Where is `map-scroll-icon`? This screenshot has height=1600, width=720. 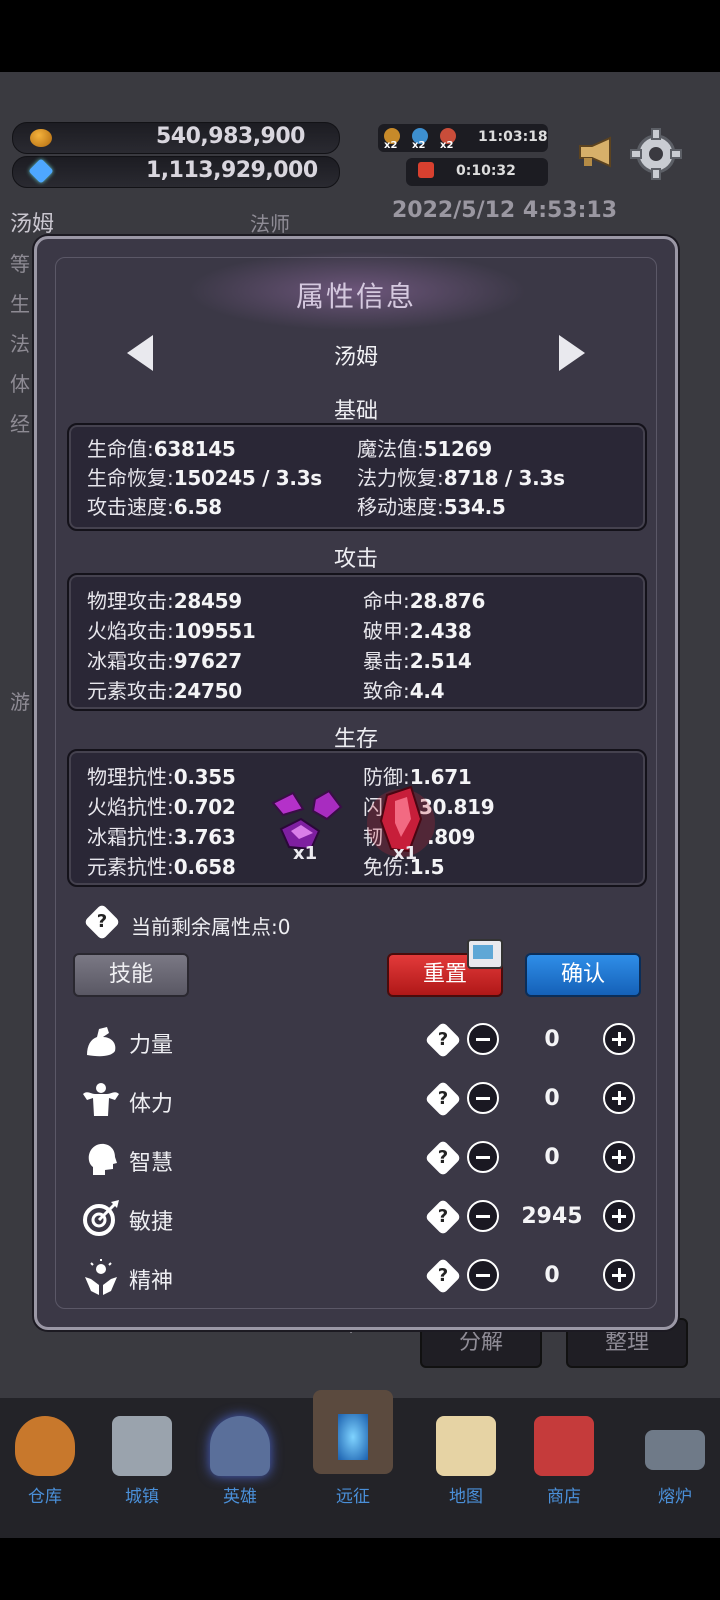 map-scroll-icon is located at coordinates (466, 1446).